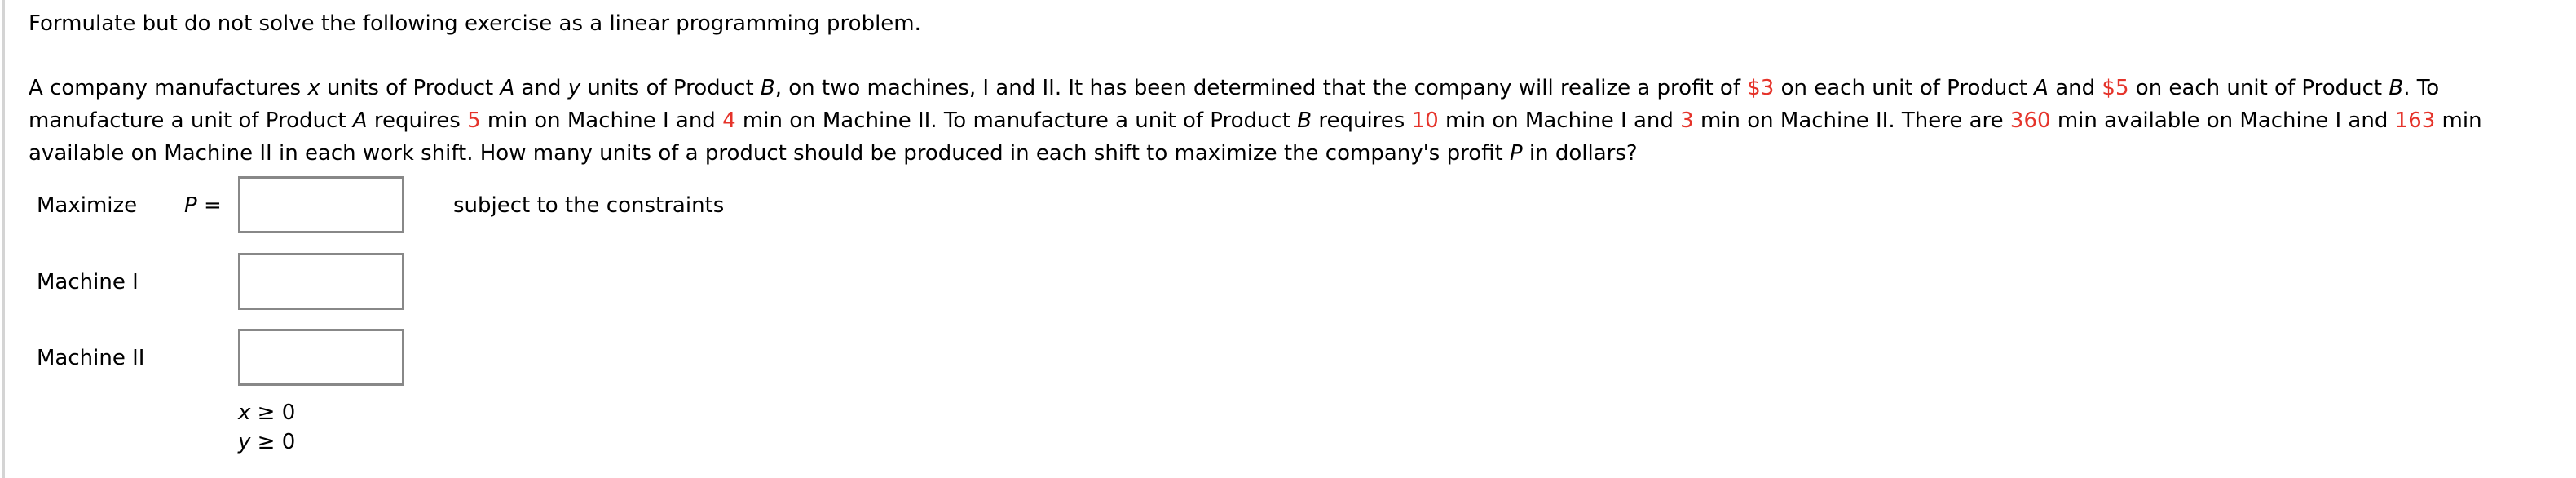  I want to click on math-variable: x, so click(313, 88).